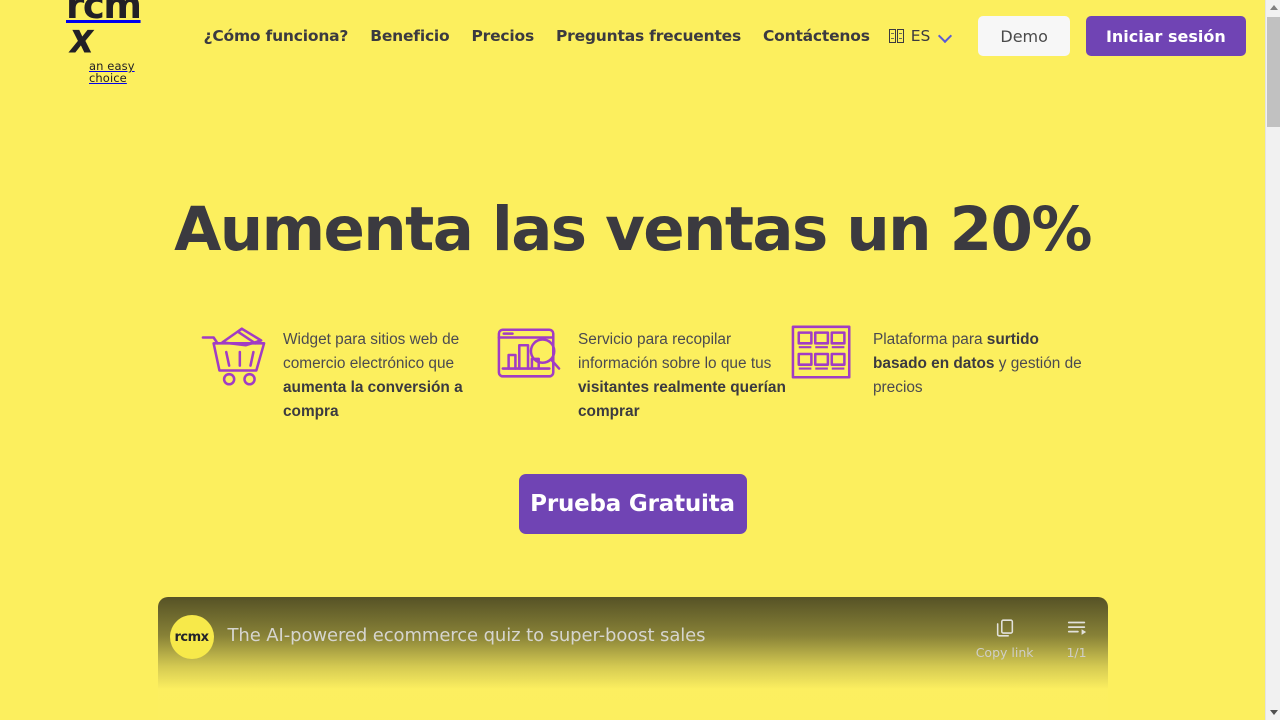 The height and width of the screenshot is (720, 1280). Describe the element at coordinates (81, 38) in the screenshot. I see `logo-word-x: x` at that location.